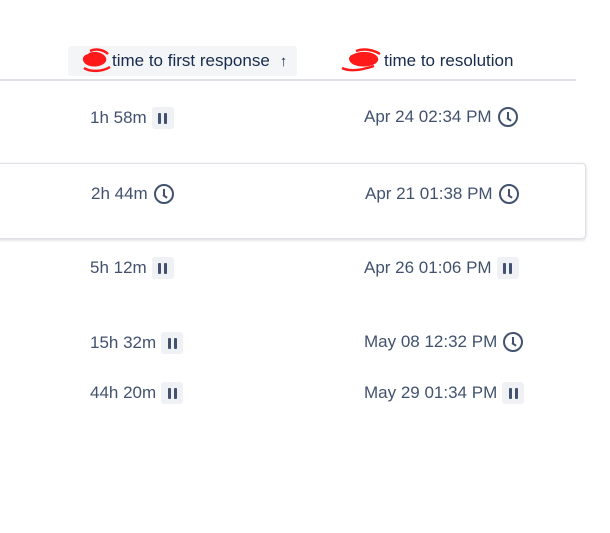 This screenshot has height=533, width=610. I want to click on column-header-time-to-first-response: time to first response ↑, so click(183, 61).